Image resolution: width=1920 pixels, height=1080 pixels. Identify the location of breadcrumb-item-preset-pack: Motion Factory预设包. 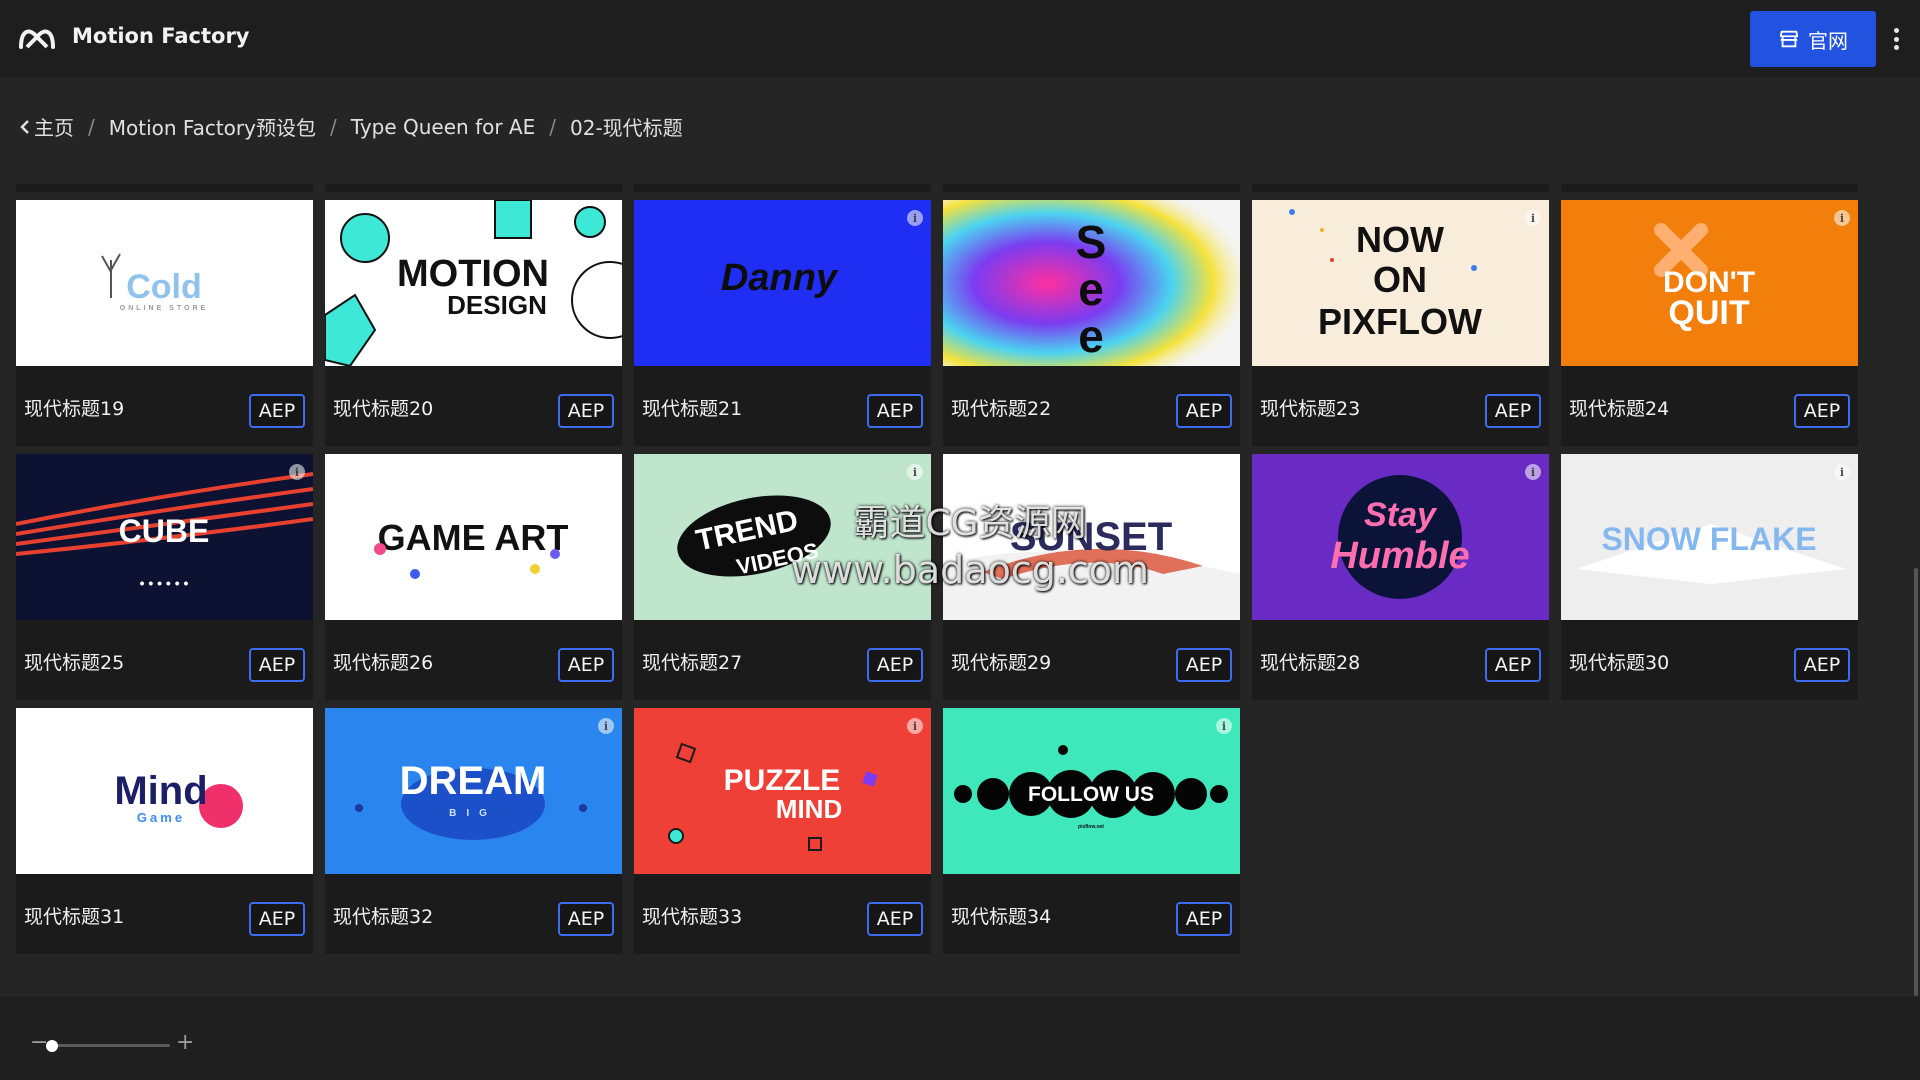
(212, 126).